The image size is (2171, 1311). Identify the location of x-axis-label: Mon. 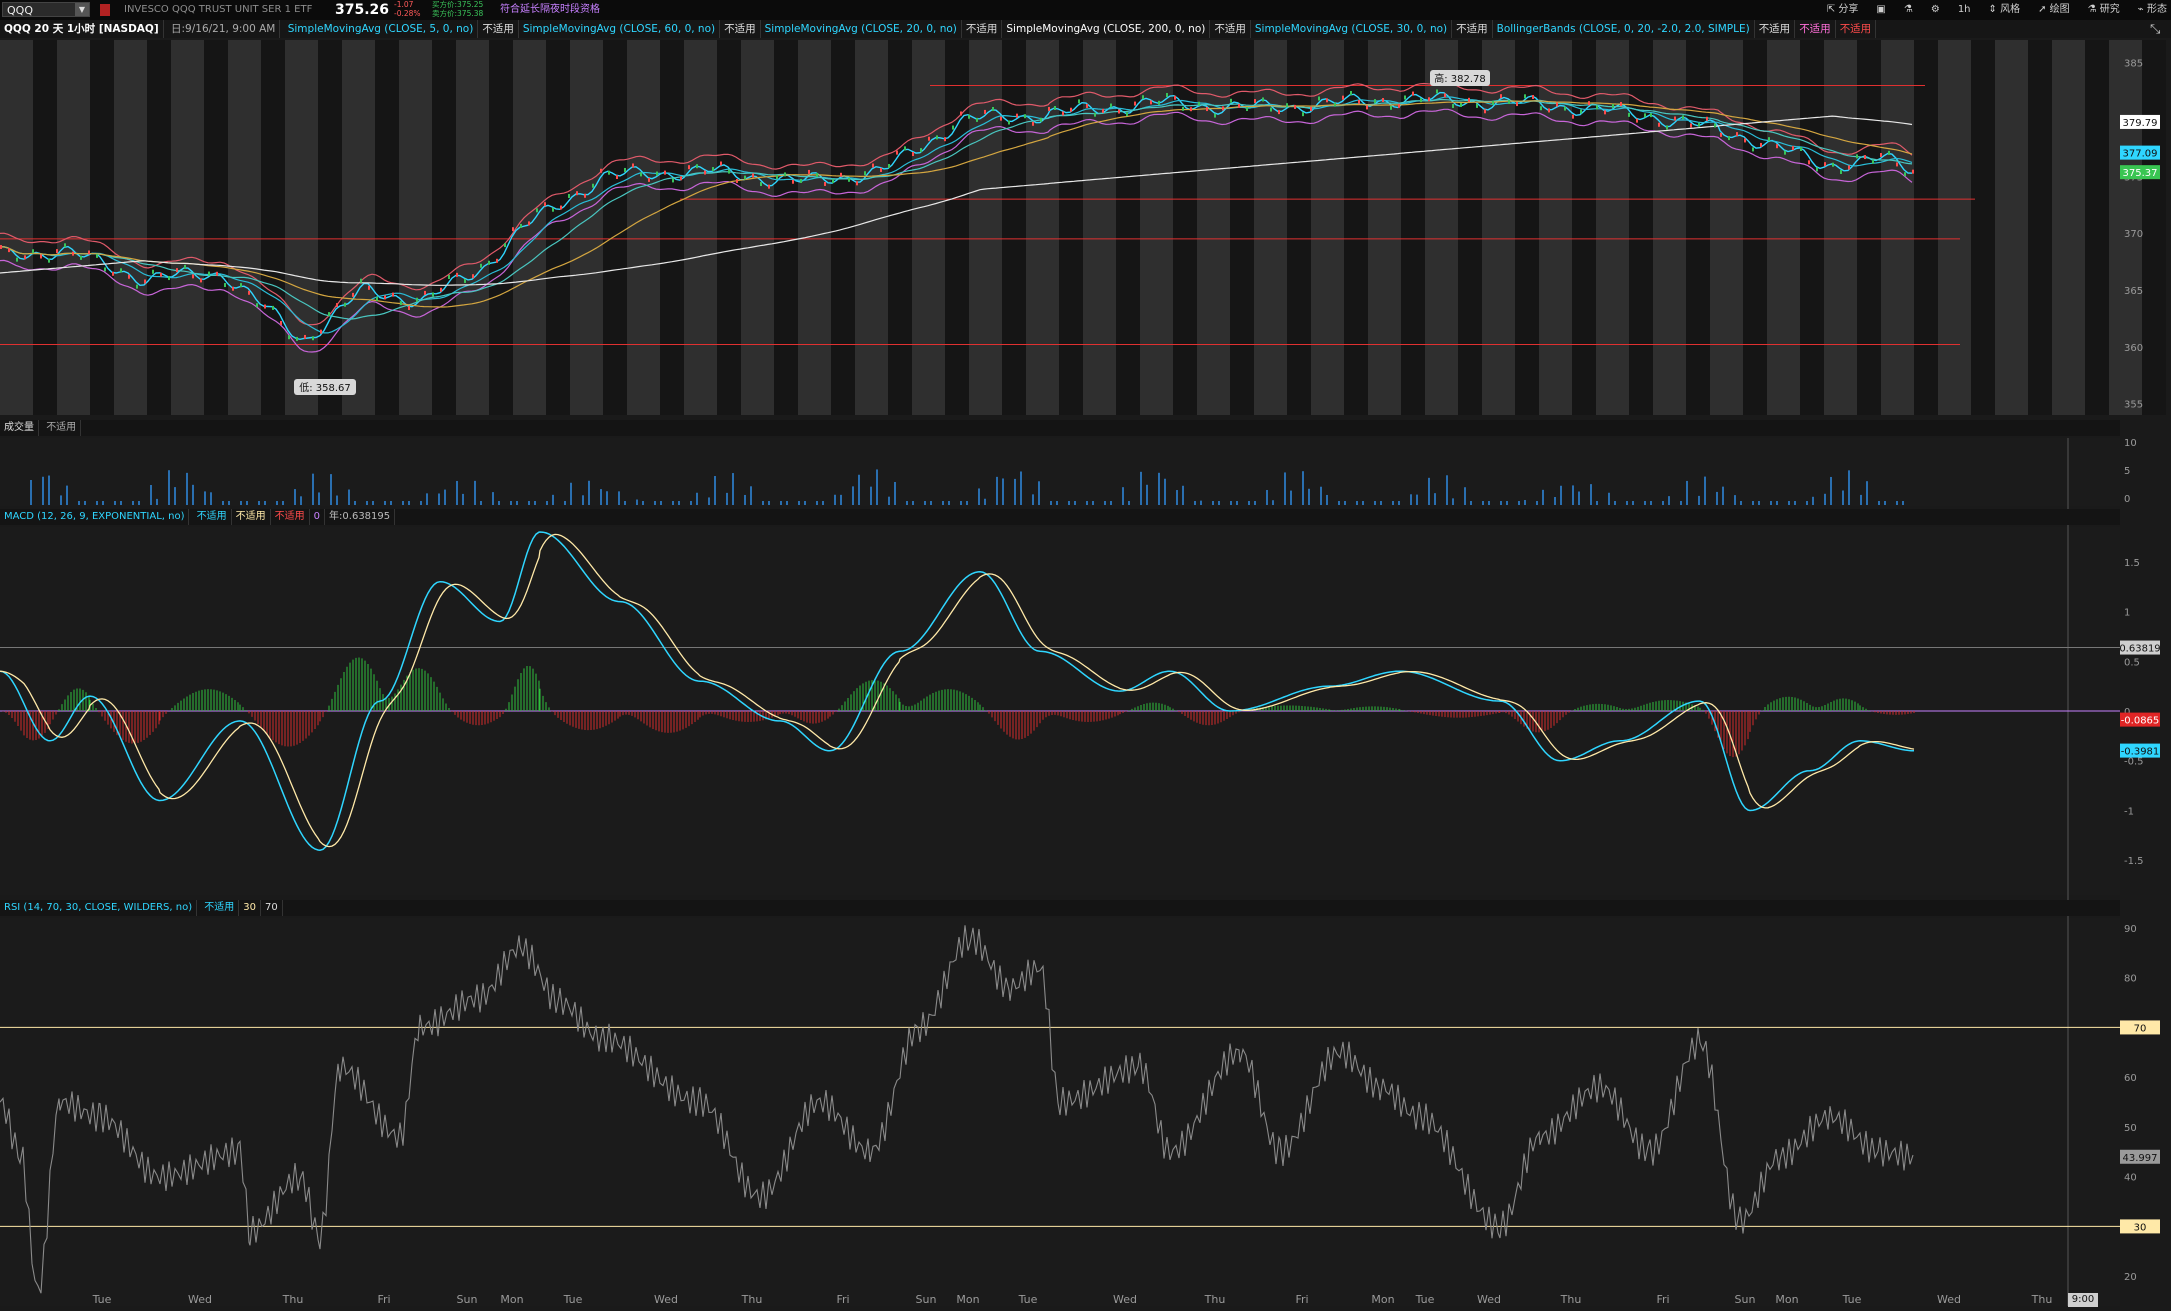
(1382, 1299).